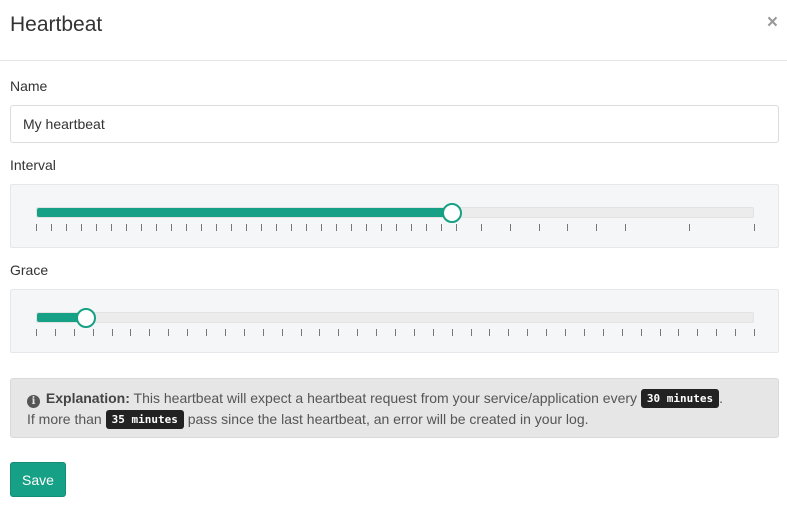 This screenshot has height=510, width=787. What do you see at coordinates (64, 419) in the screenshot?
I see `explanation-text-3: If more than` at bounding box center [64, 419].